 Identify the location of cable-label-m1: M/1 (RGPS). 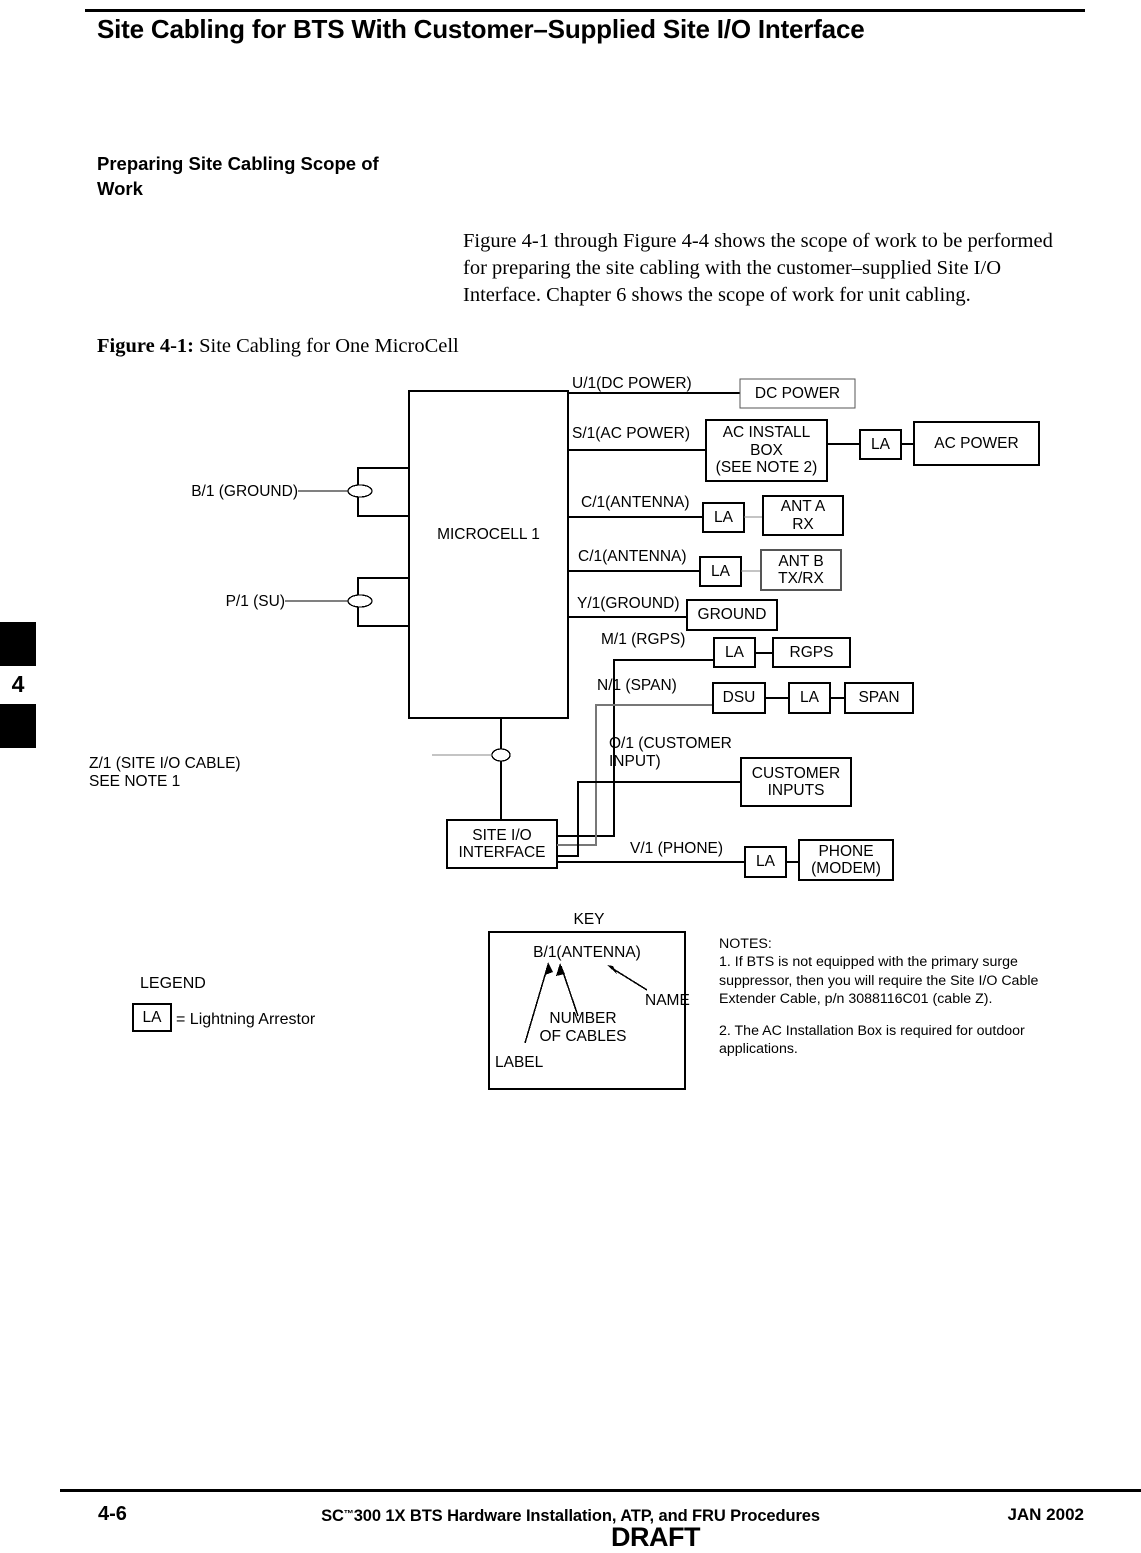
(643, 639).